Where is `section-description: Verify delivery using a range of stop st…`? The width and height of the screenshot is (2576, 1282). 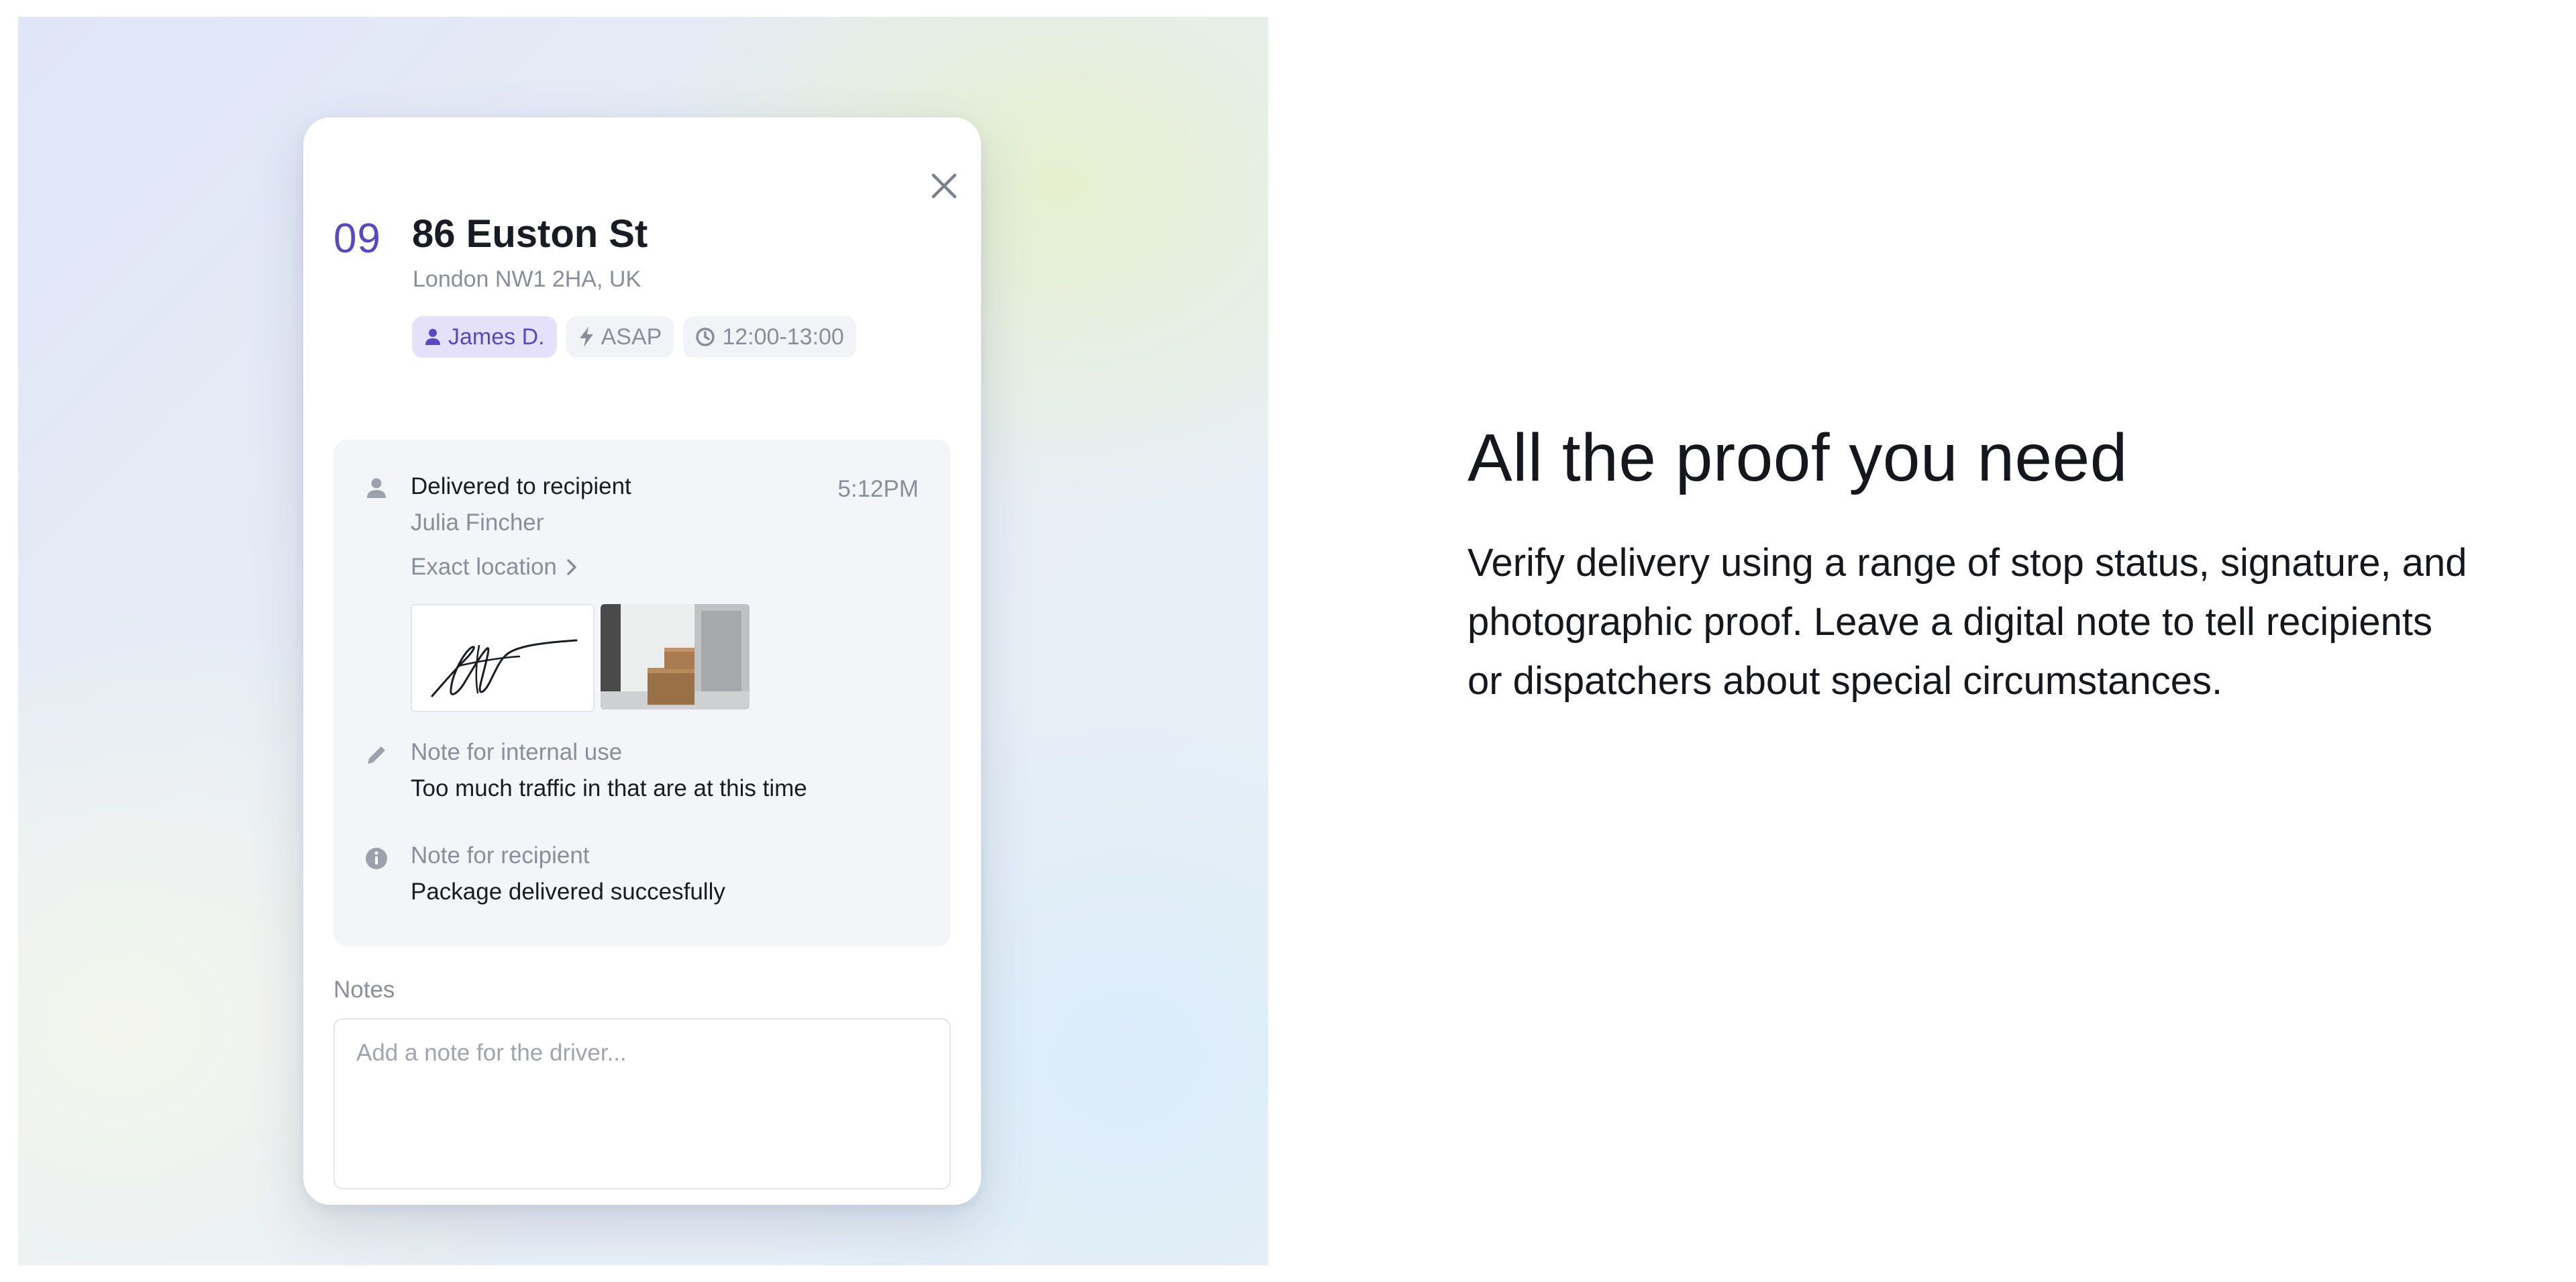 section-description: Verify delivery using a range of stop st… is located at coordinates (1967, 622).